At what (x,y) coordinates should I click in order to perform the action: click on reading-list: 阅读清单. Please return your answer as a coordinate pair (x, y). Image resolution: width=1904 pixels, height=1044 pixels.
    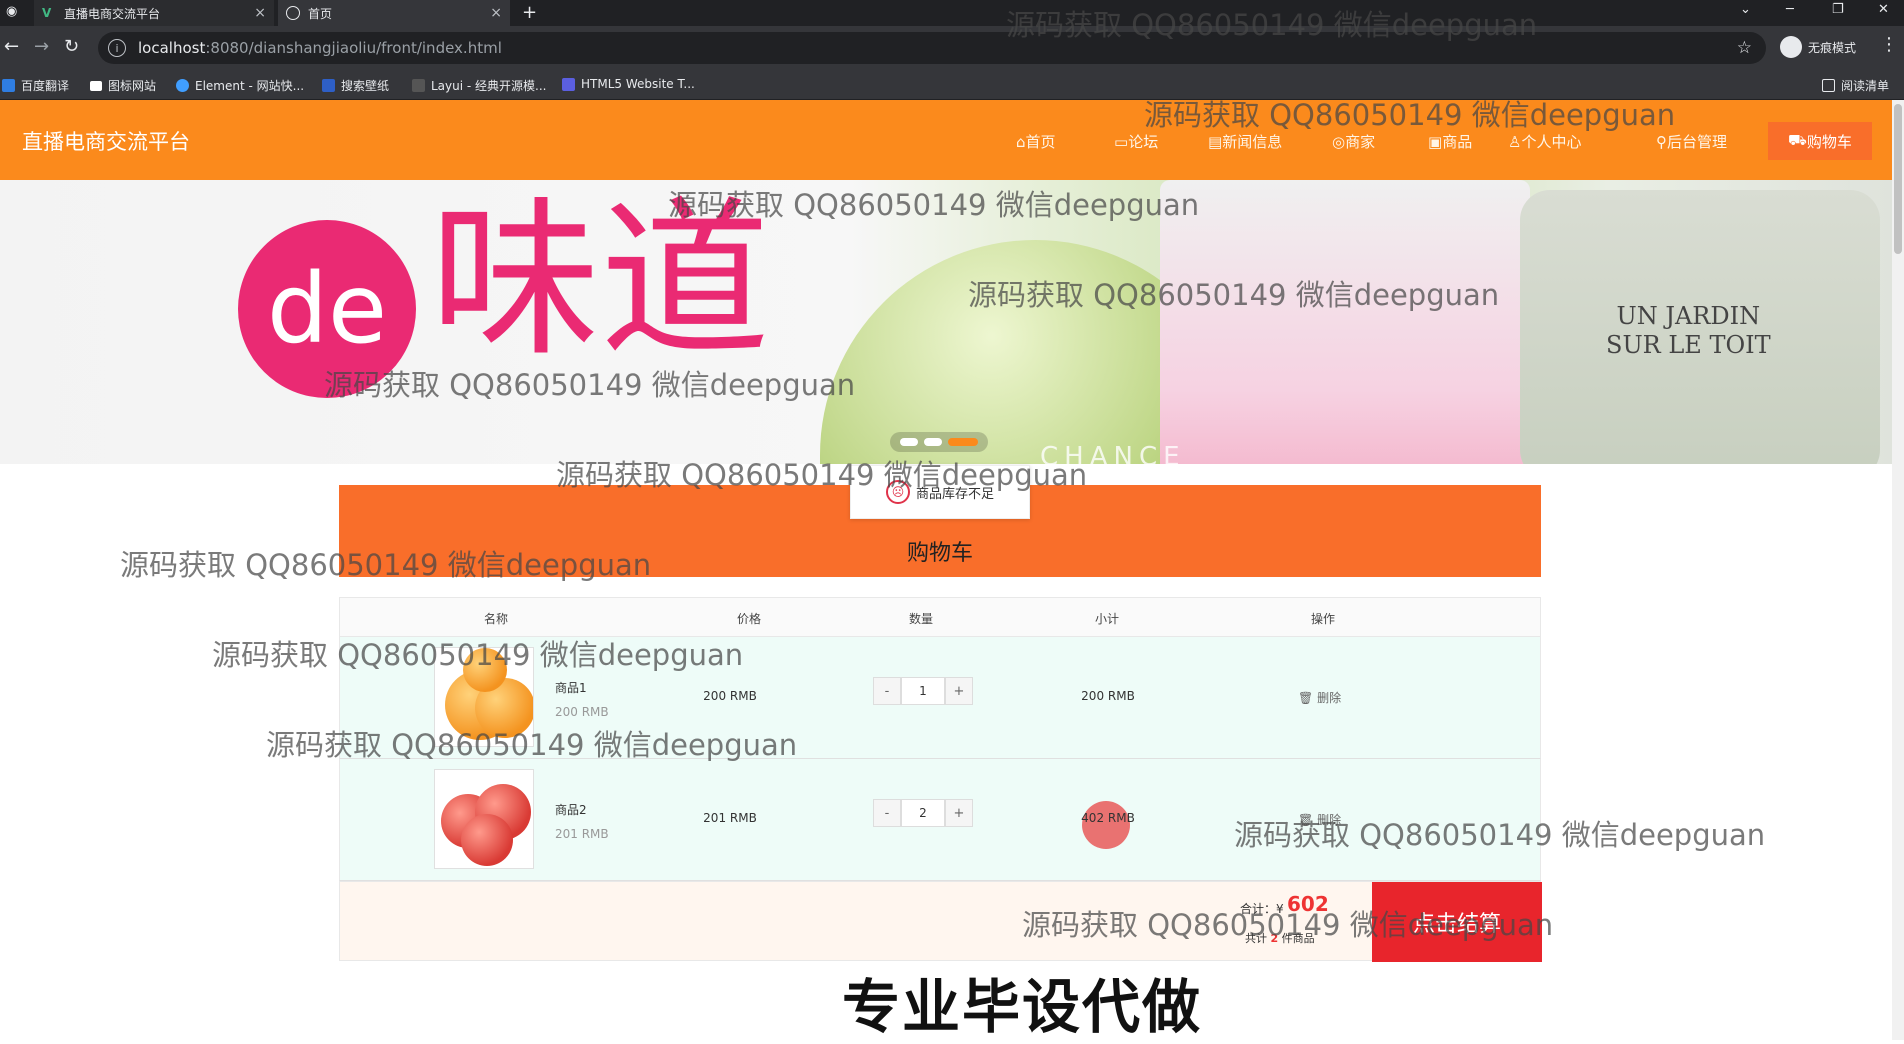
    Looking at the image, I should click on (1855, 85).